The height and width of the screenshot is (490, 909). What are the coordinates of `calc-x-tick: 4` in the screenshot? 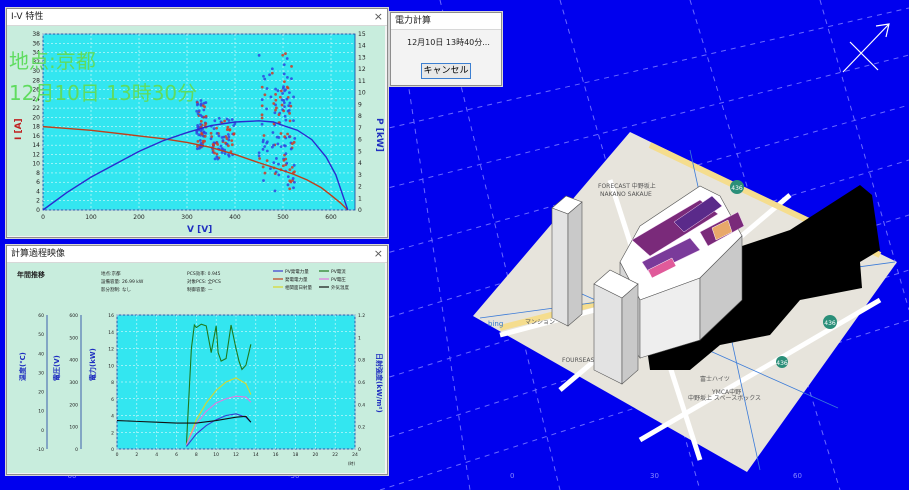 It's located at (156, 455).